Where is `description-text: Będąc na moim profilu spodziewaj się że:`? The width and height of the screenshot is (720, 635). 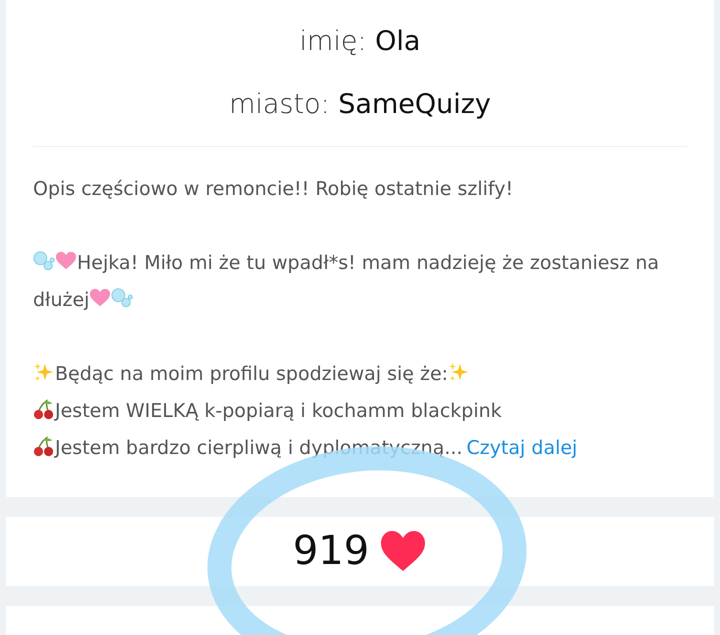
description-text: Będąc na moim profilu spodziewaj się że: is located at coordinates (251, 374).